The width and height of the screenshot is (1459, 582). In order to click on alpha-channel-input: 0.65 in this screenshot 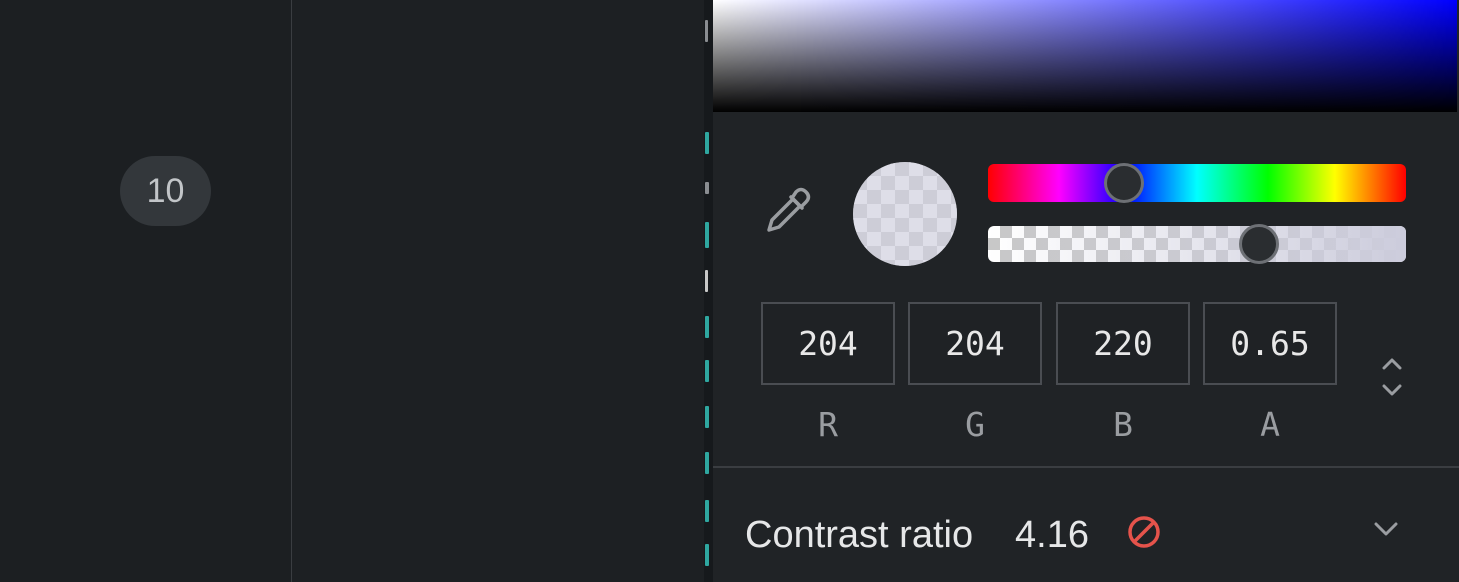, I will do `click(1270, 343)`.